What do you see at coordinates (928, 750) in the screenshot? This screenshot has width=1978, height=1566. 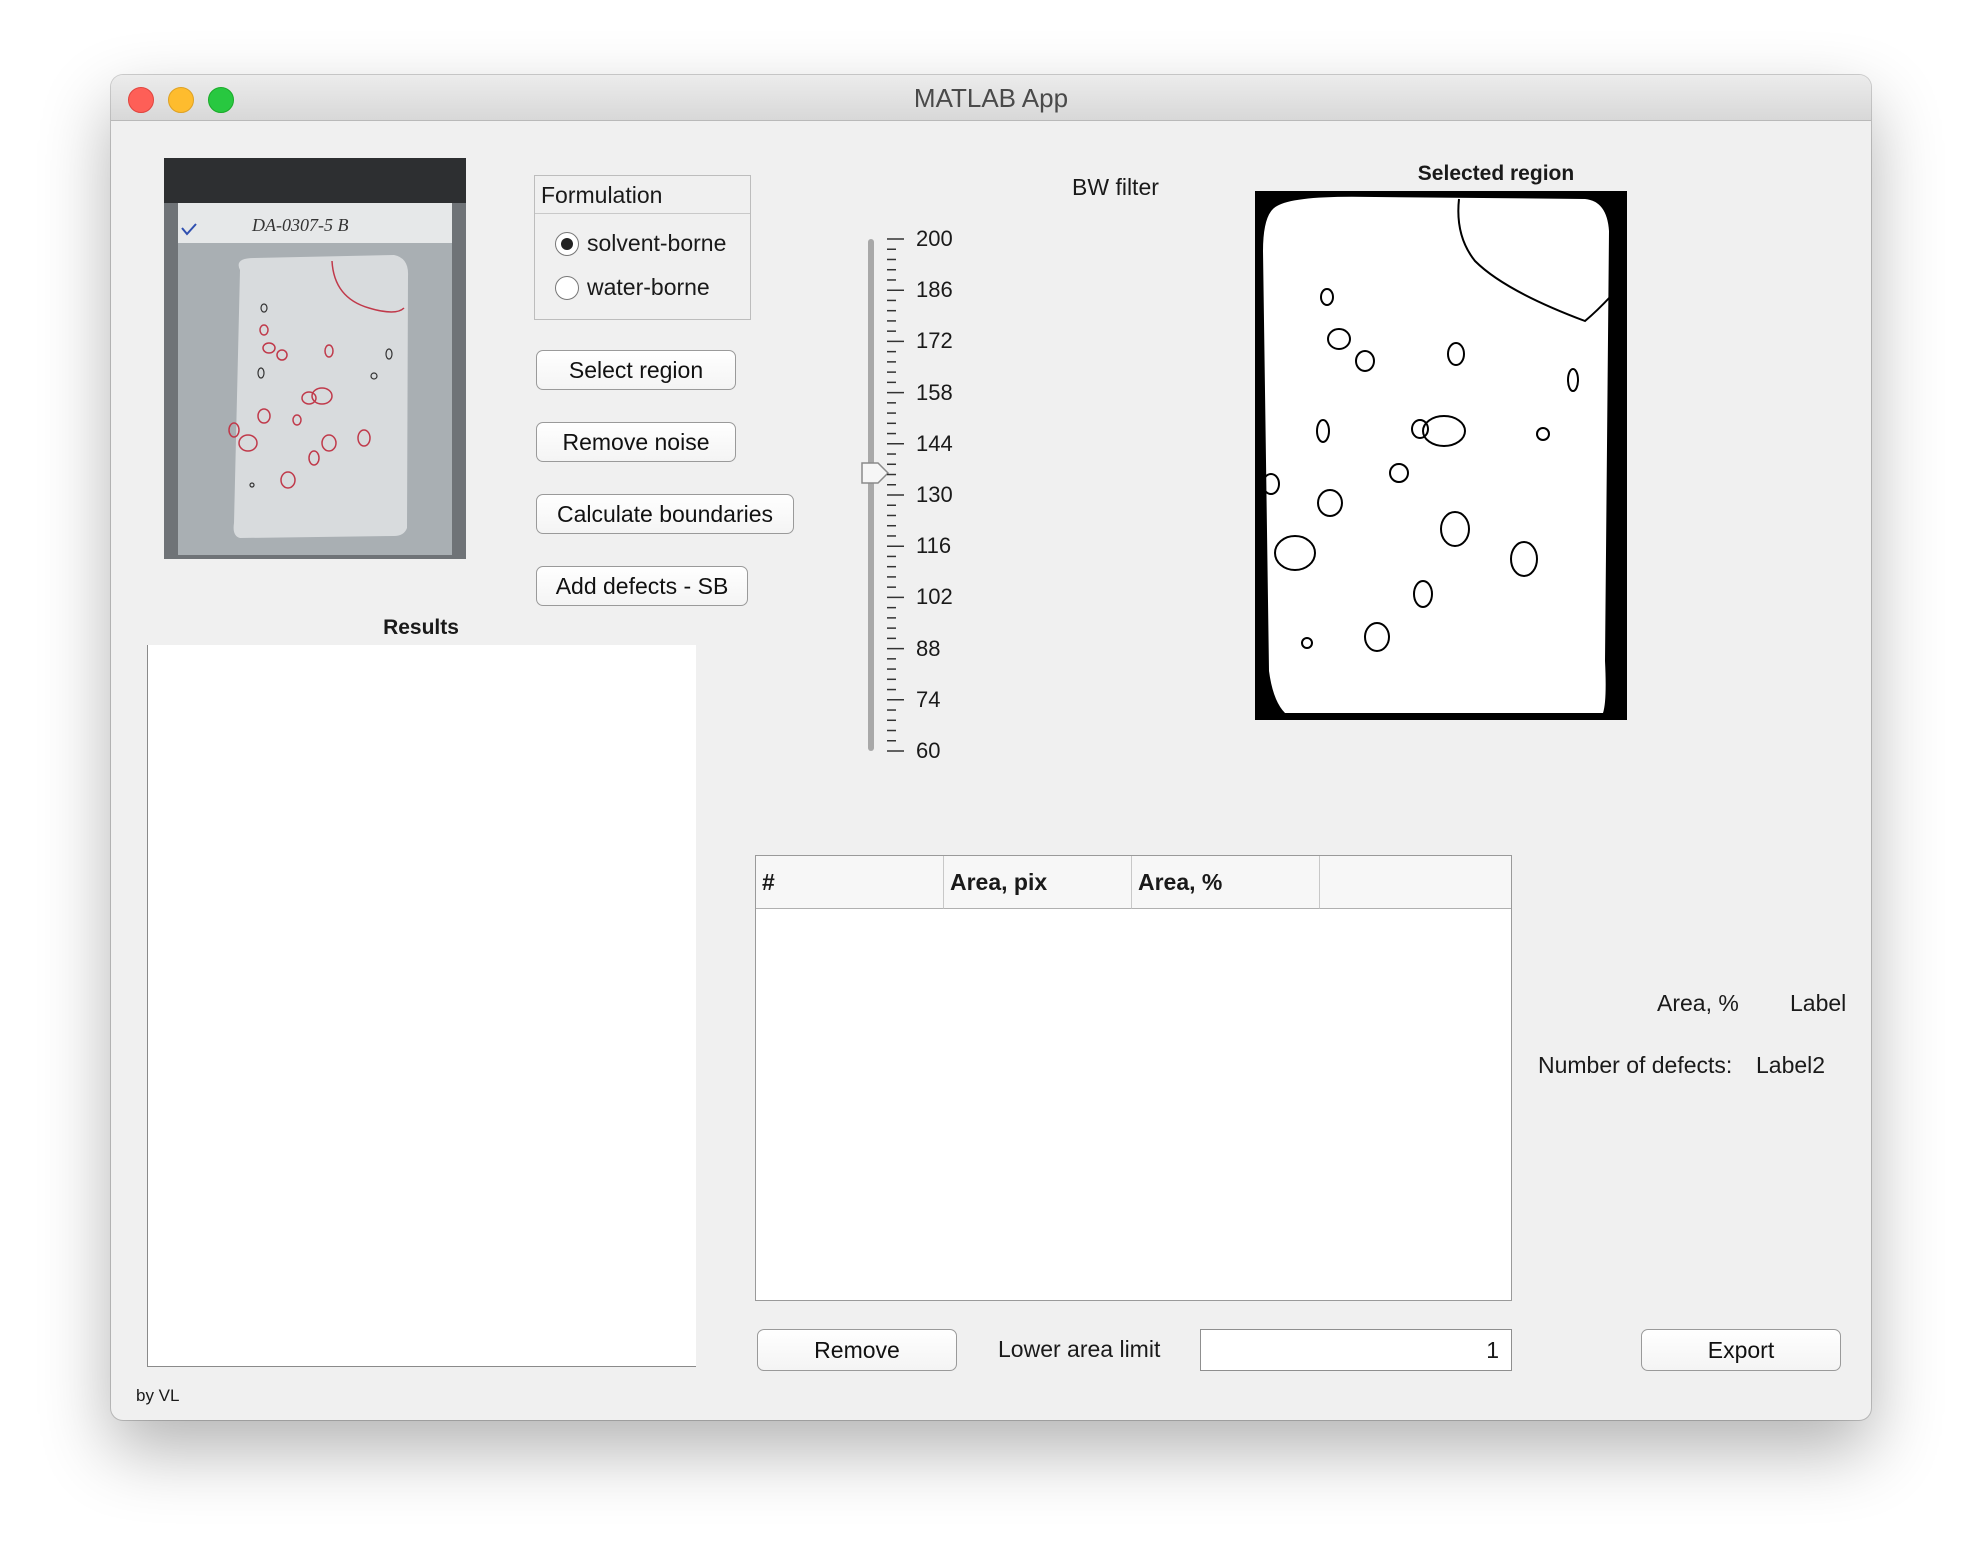 I see `bw-filter-tick-label: 60` at bounding box center [928, 750].